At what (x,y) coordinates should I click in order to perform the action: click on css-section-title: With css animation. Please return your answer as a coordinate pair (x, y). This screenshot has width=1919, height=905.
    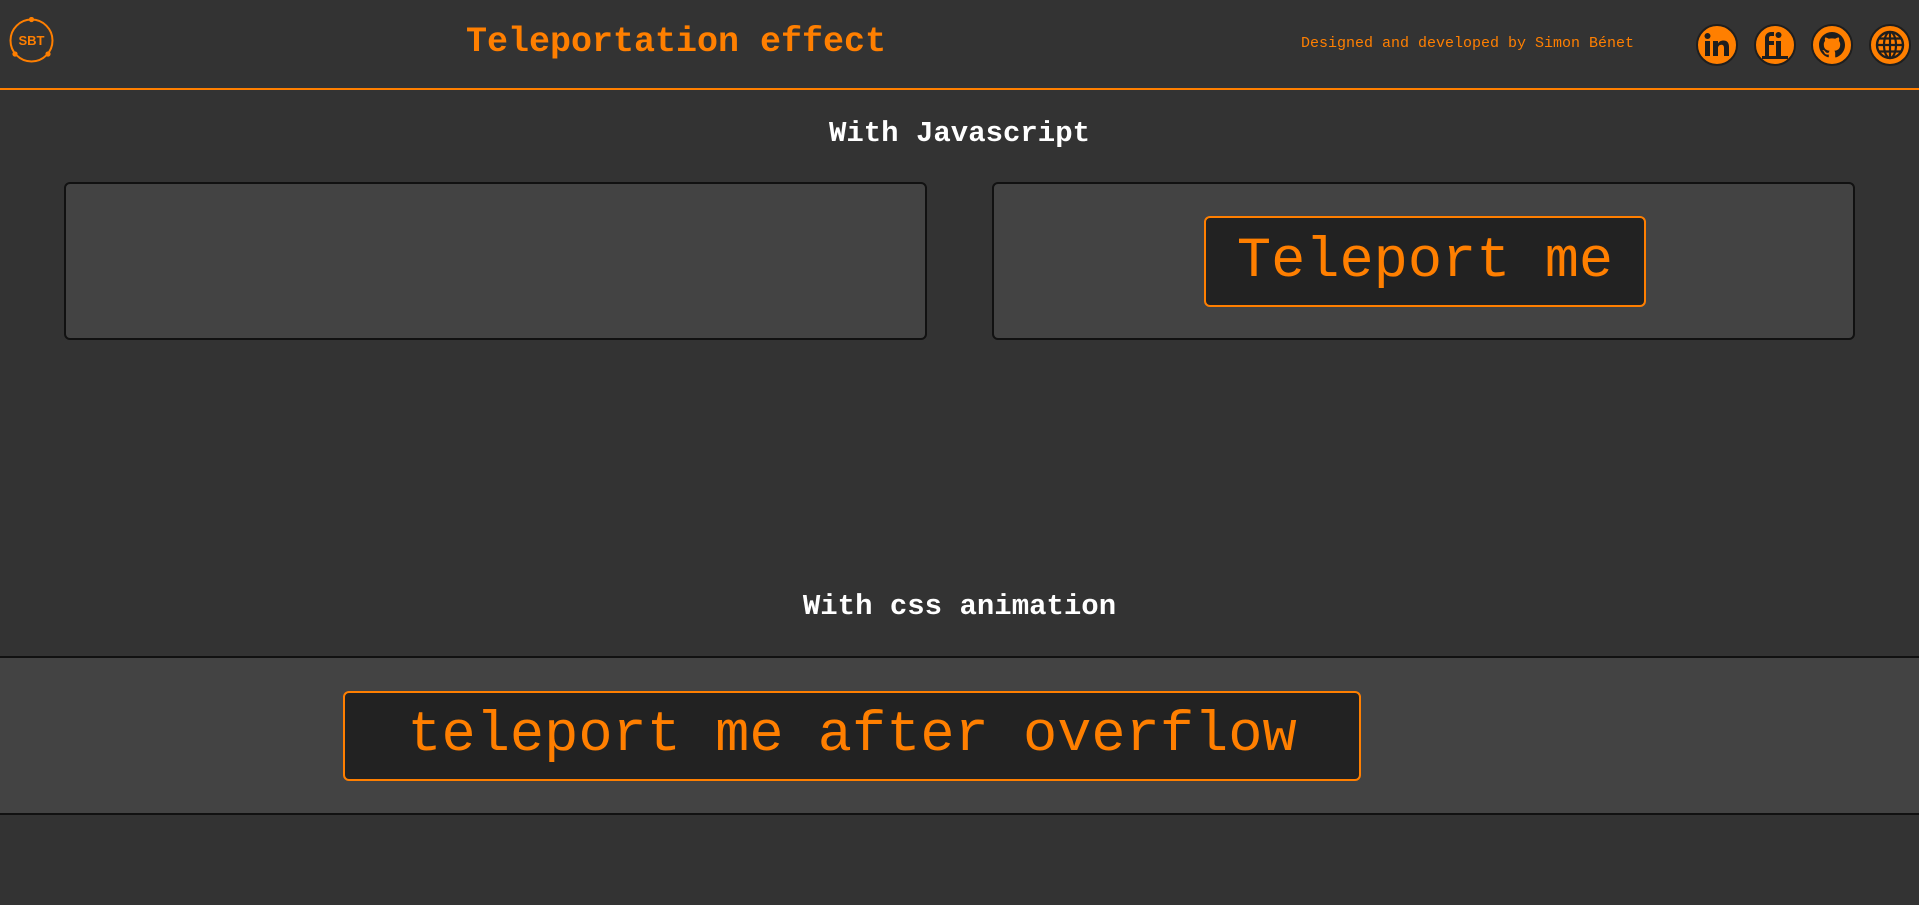
    Looking at the image, I should click on (959, 606).